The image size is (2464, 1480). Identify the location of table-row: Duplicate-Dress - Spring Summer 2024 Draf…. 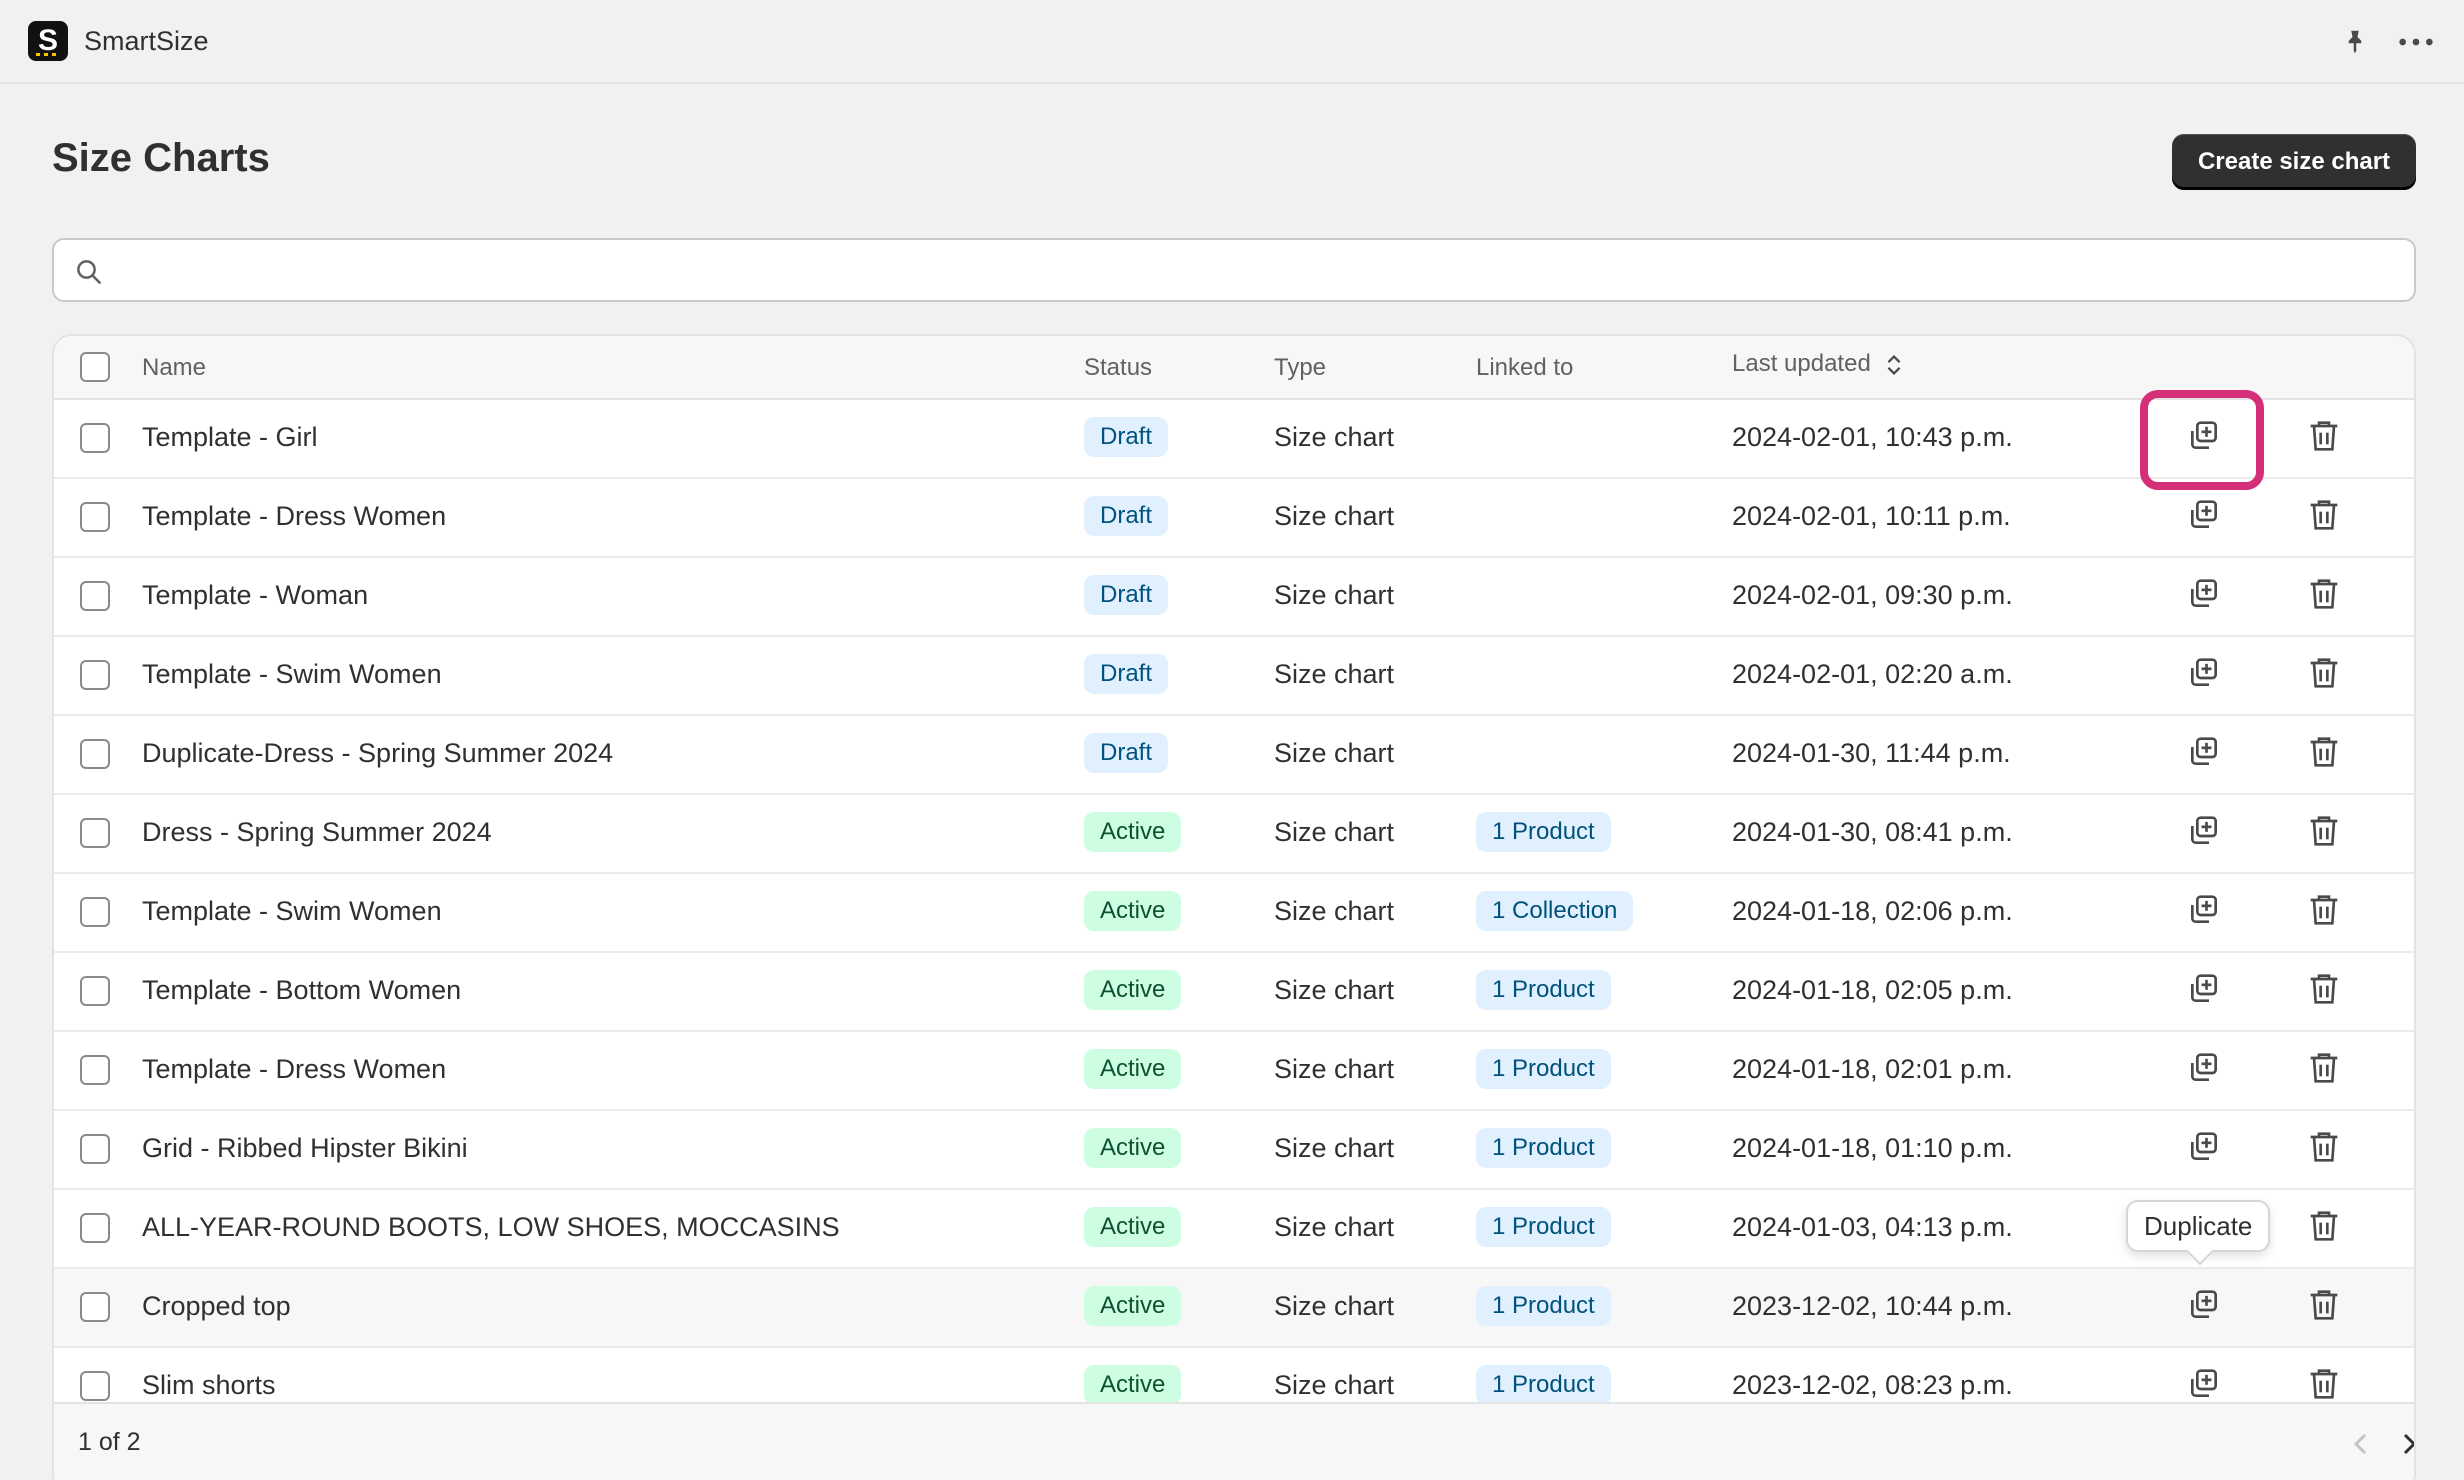
(1234, 755).